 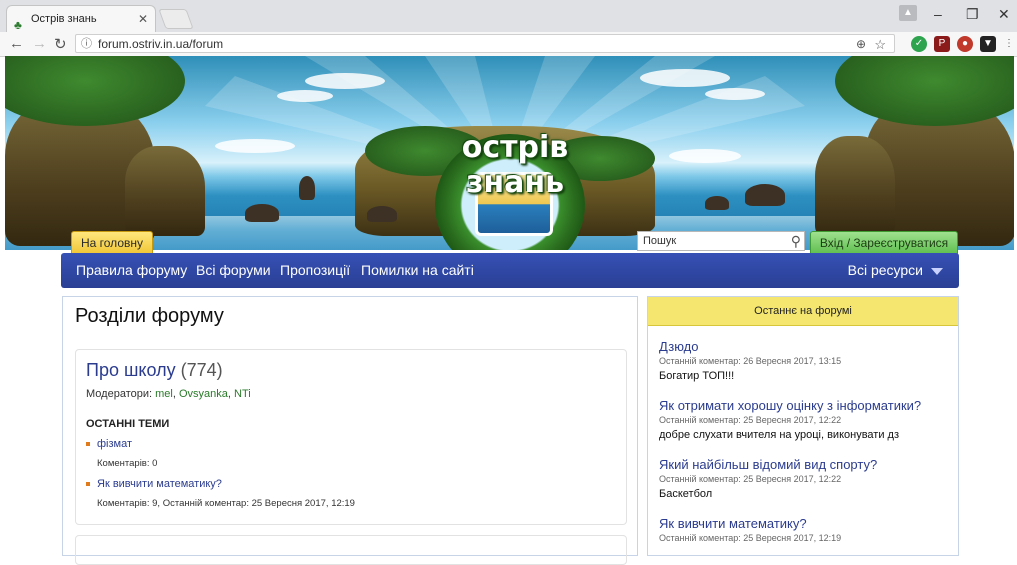 What do you see at coordinates (803, 311) in the screenshot?
I see `sidebar-title: Останнє на форумі` at bounding box center [803, 311].